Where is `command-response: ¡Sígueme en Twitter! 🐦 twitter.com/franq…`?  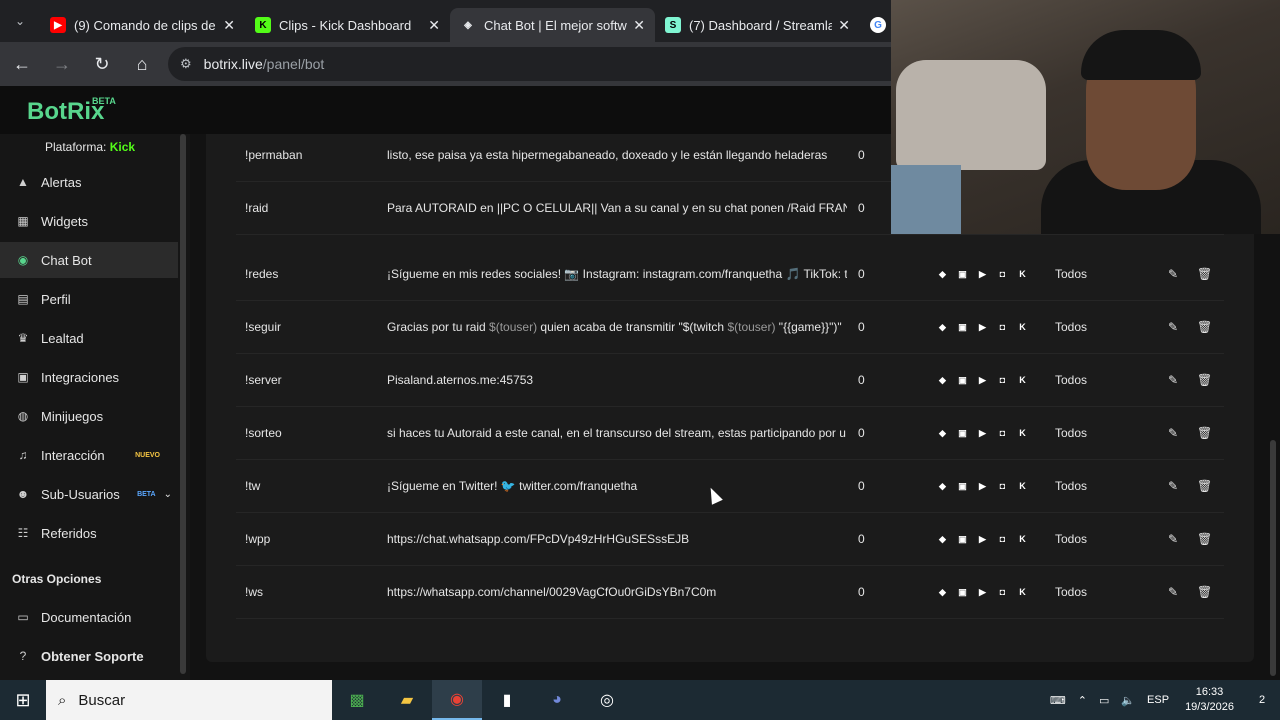
command-response: ¡Sígueme en Twitter! 🐦 twitter.com/franq… is located at coordinates (512, 486).